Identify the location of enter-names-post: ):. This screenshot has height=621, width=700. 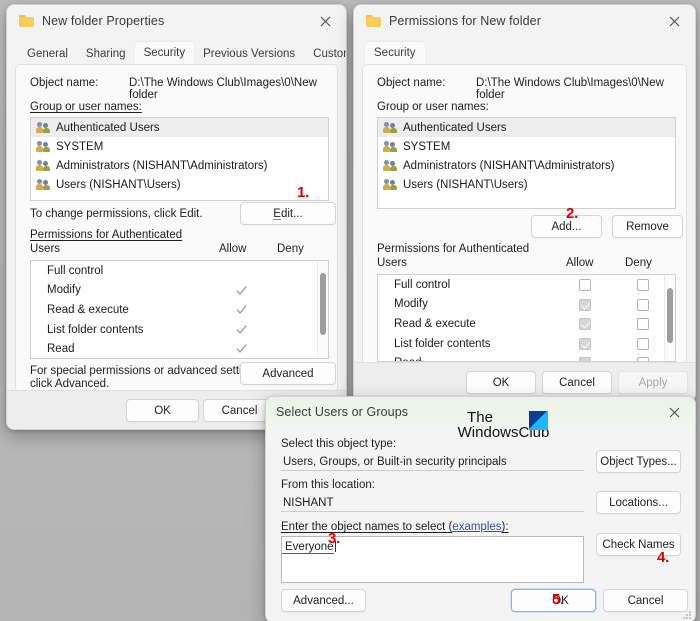
(505, 527).